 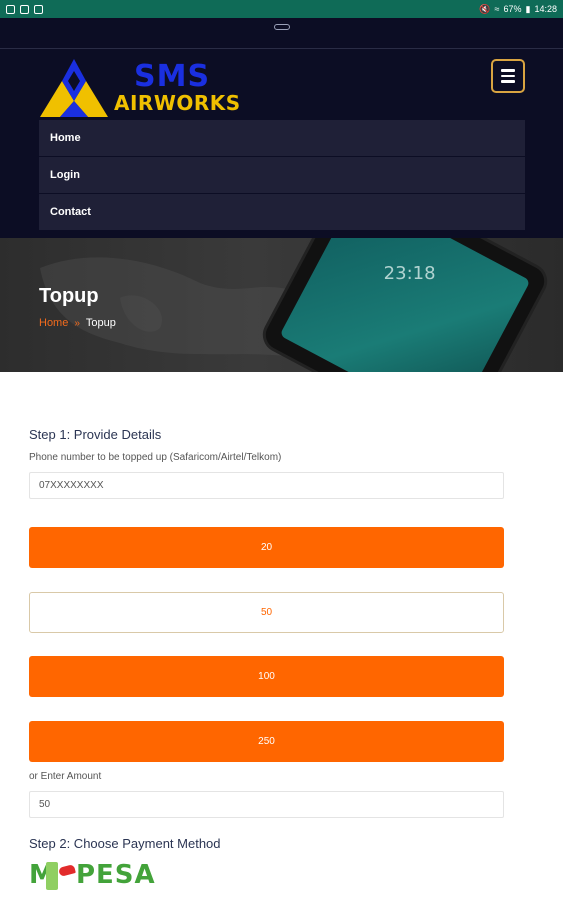 I want to click on phone-illustration: 23:18, so click(x=405, y=305).